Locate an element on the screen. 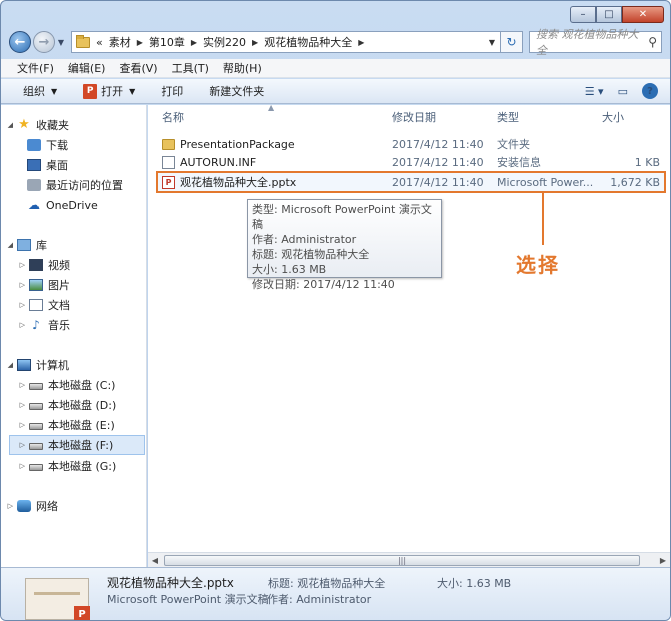 The image size is (671, 621). close-button: ✕ is located at coordinates (643, 14).